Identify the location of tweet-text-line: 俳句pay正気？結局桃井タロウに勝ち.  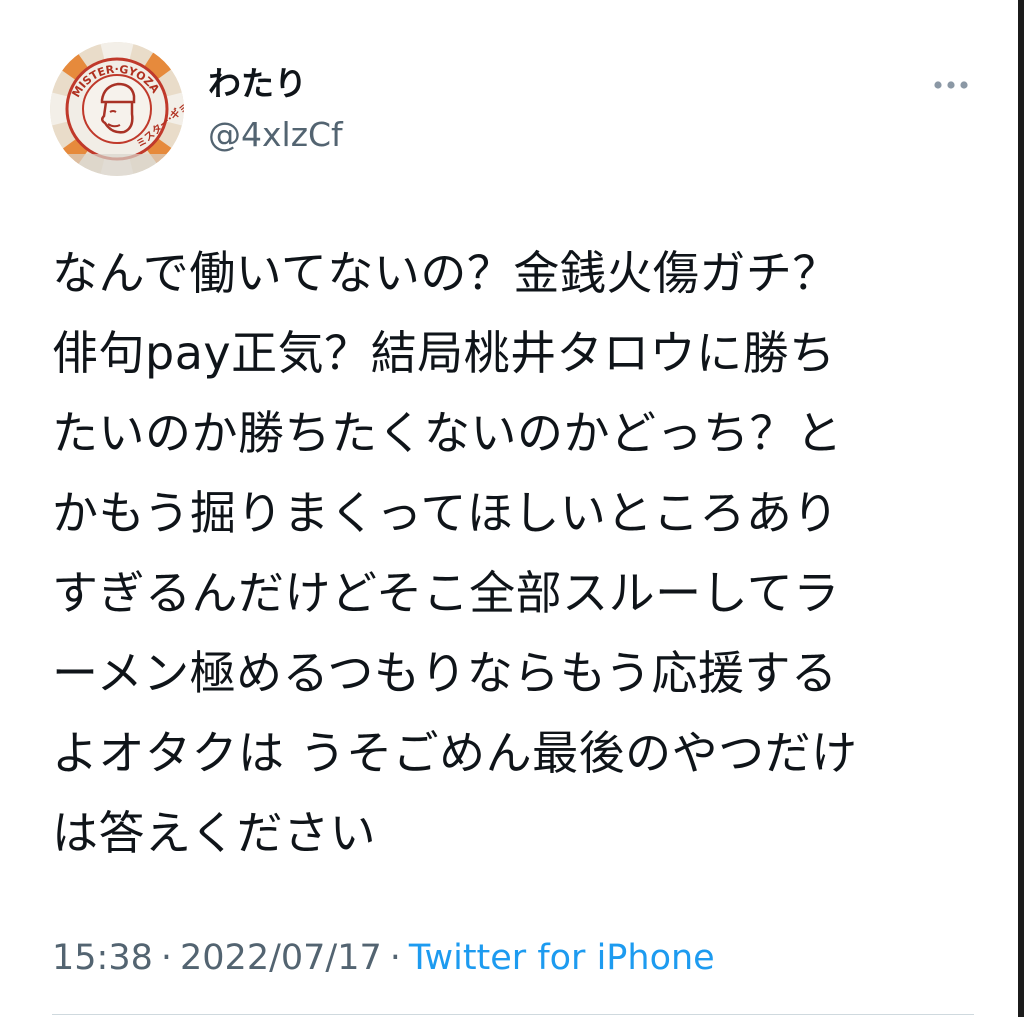
(444, 353).